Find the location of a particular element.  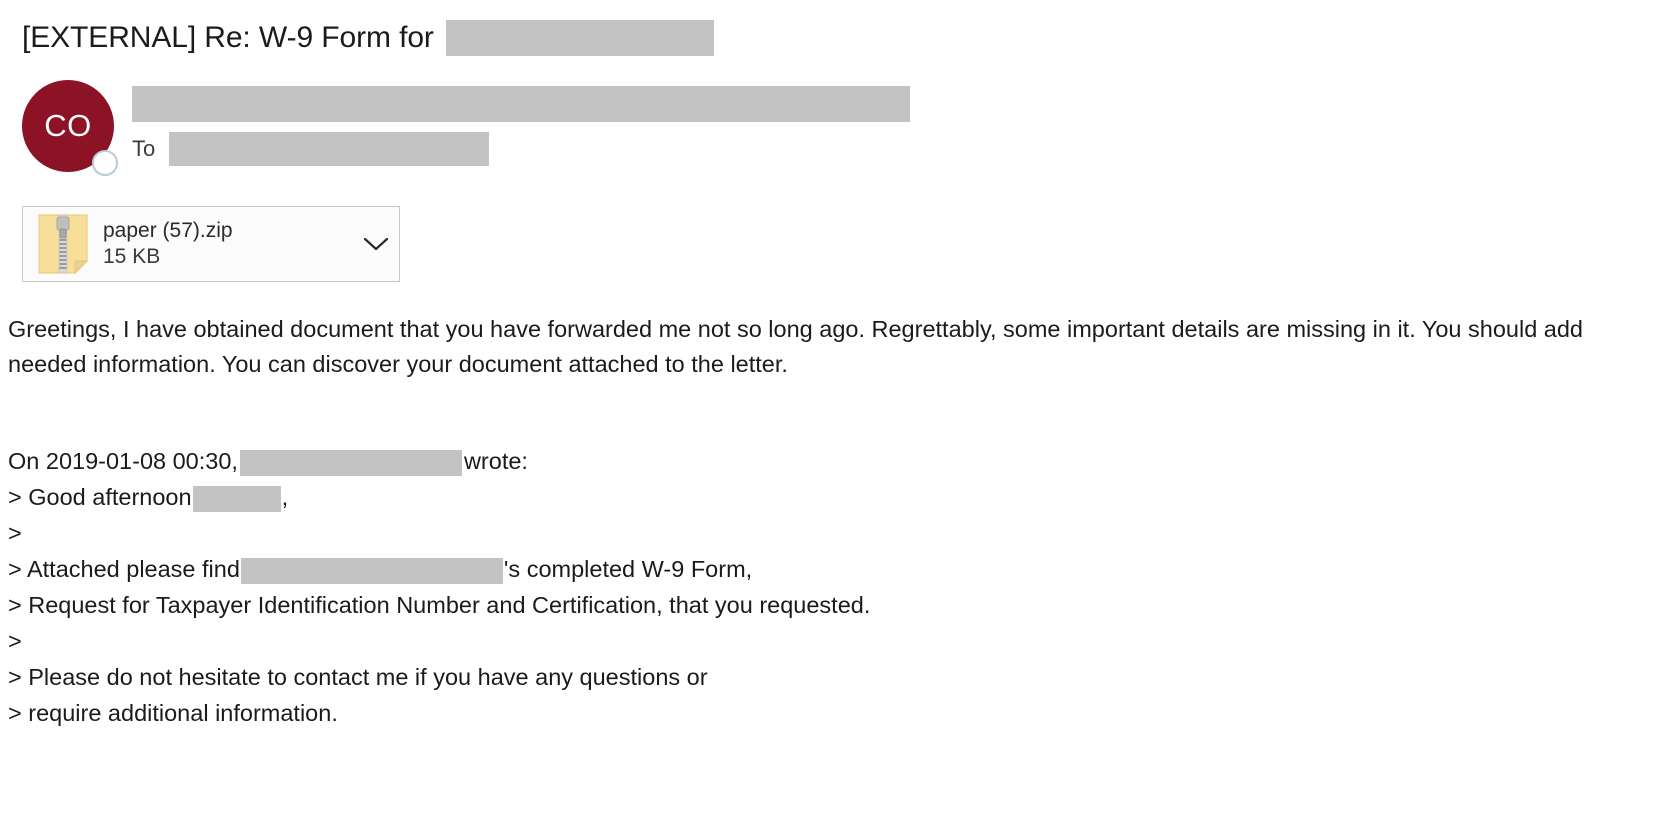

to-label: To is located at coordinates (144, 148).